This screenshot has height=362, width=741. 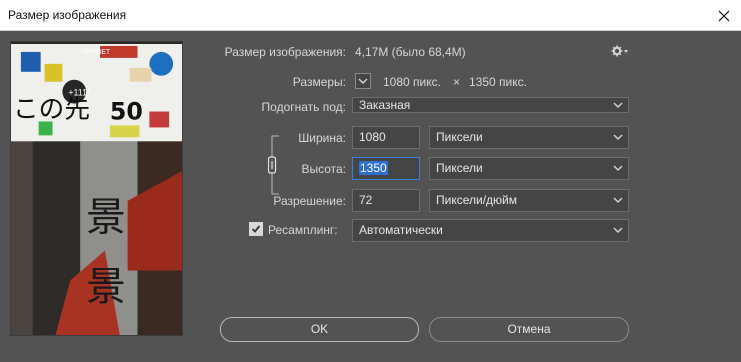 I want to click on pole-char-2: 景, so click(x=106, y=287).